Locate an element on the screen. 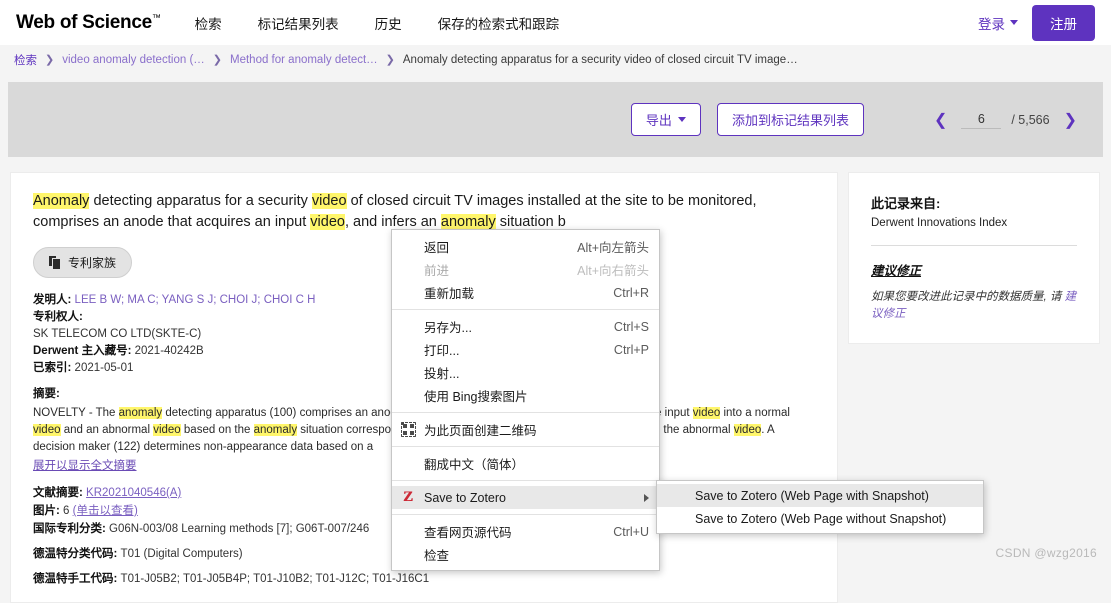 The height and width of the screenshot is (603, 1111). context-menu-item-shortcut: Ctrl+P is located at coordinates (631, 349).